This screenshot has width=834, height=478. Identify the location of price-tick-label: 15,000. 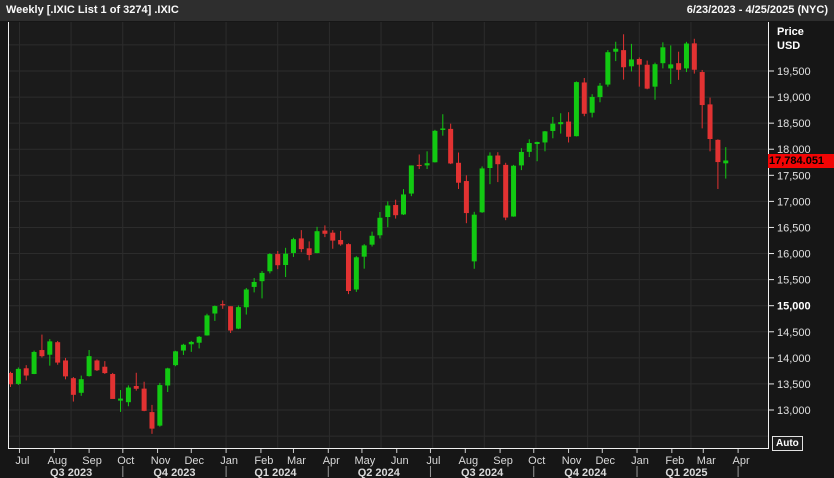
(794, 307).